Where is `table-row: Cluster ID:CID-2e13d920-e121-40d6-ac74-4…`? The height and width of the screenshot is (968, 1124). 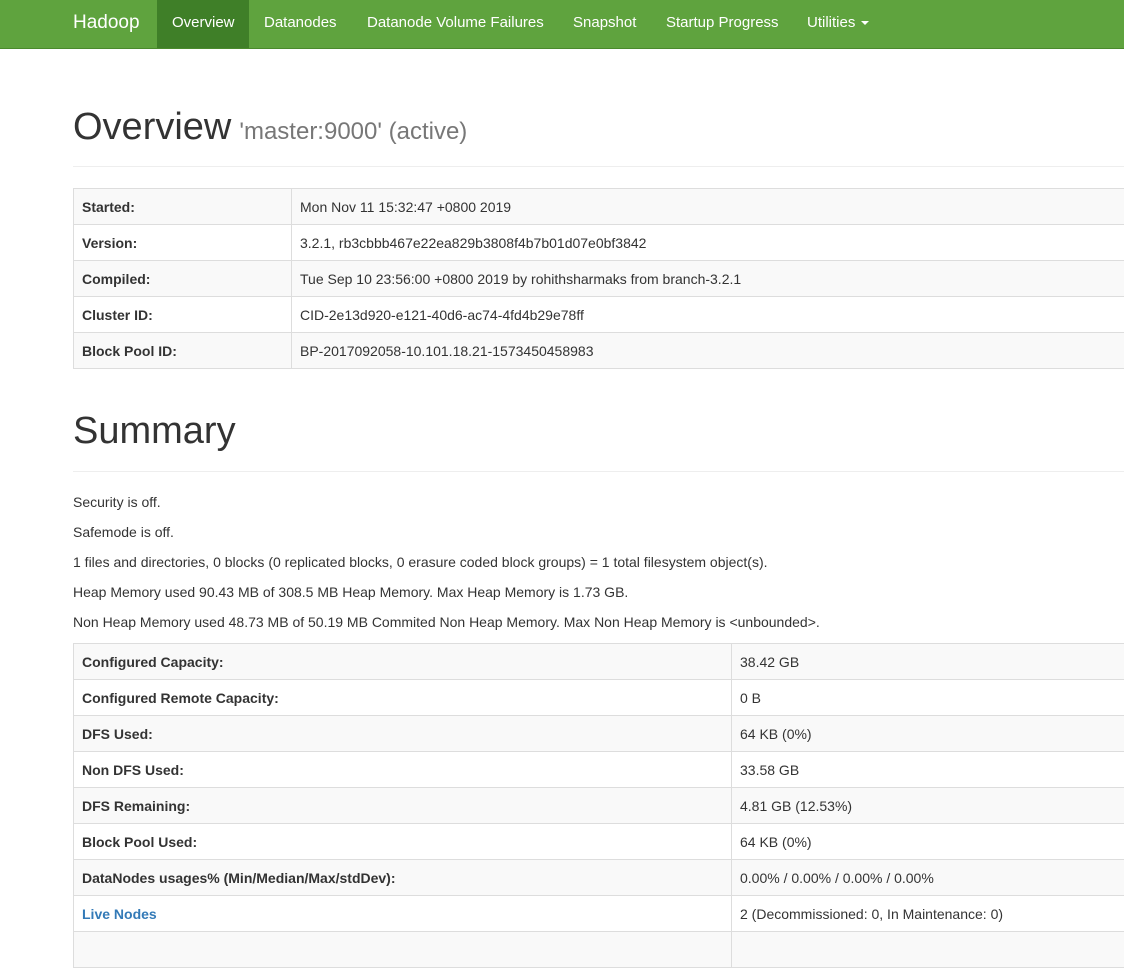 table-row: Cluster ID:CID-2e13d920-e121-40d6-ac74-4… is located at coordinates (599, 315).